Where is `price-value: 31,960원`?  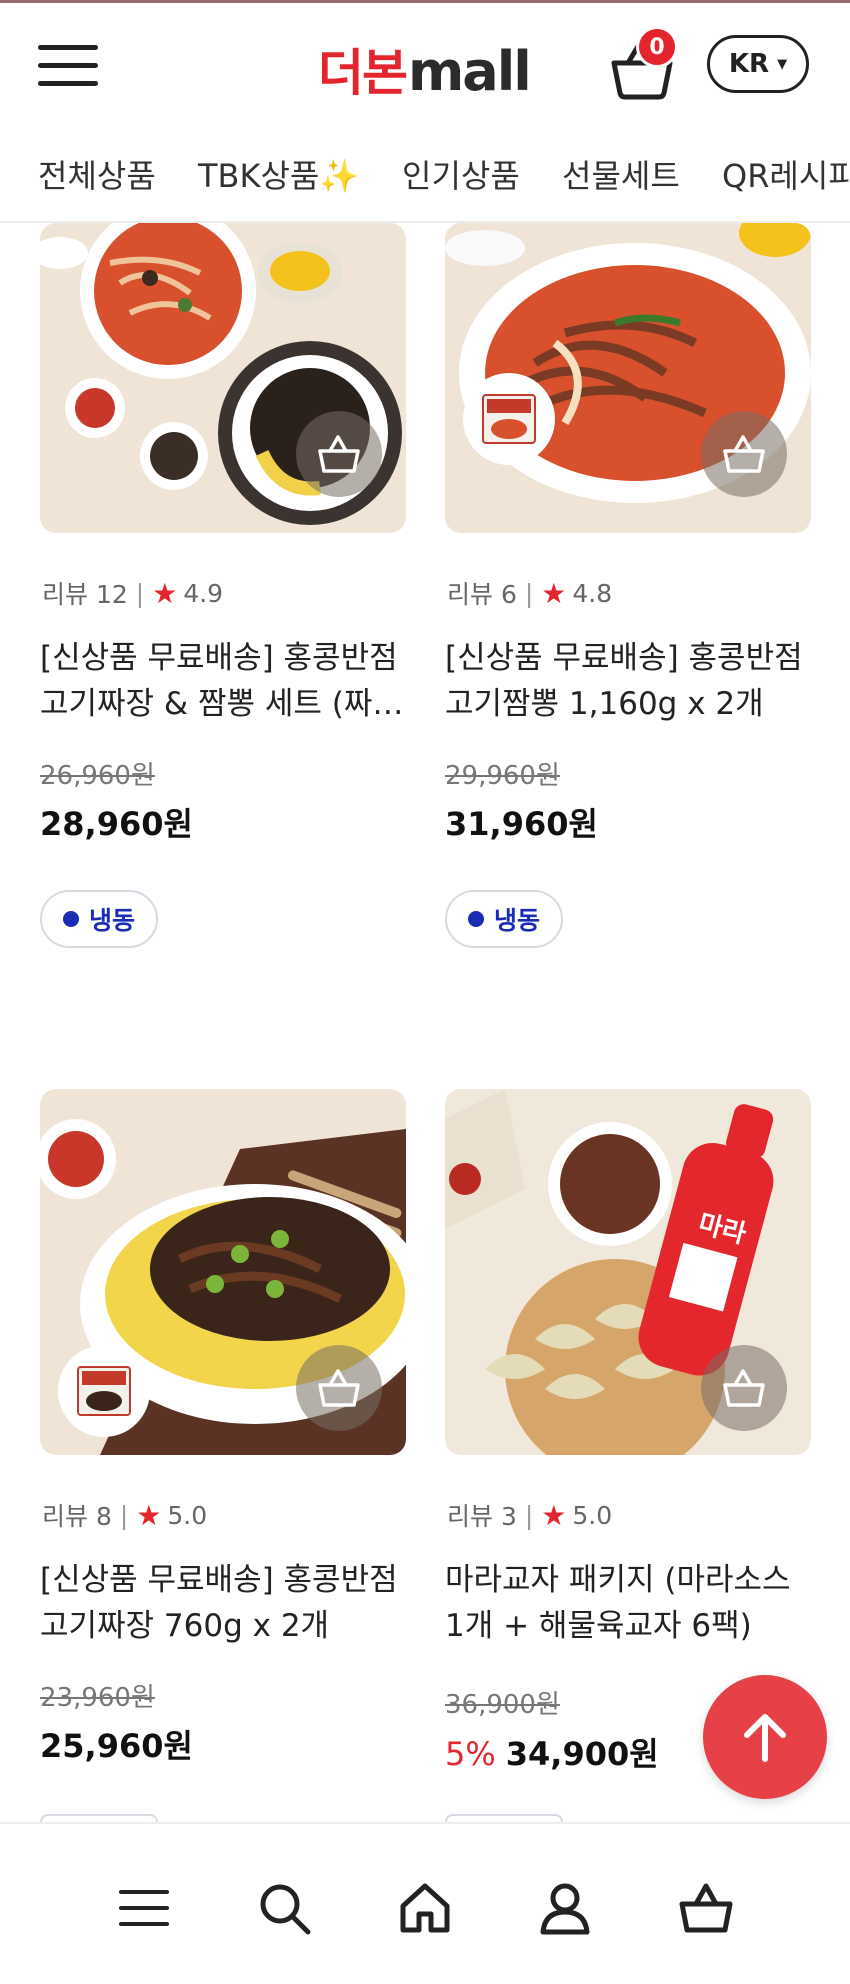
price-value: 31,960원 is located at coordinates (521, 824).